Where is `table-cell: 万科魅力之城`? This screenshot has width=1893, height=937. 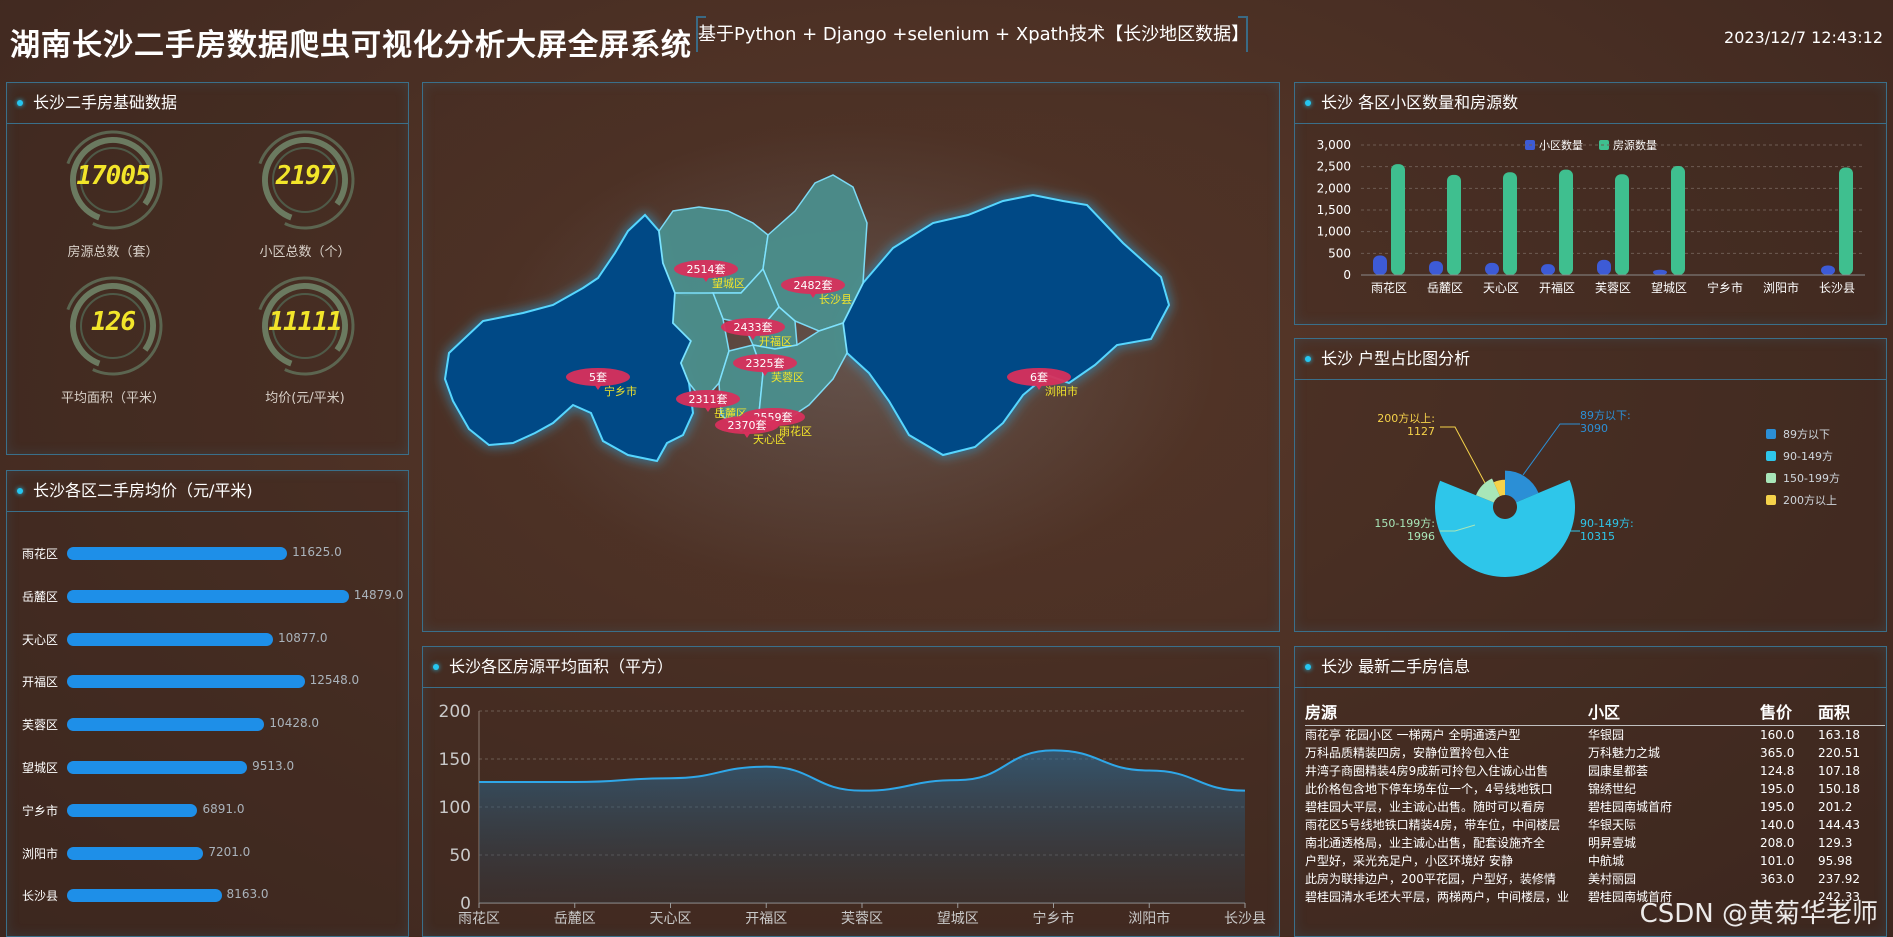 table-cell: 万科魅力之城 is located at coordinates (1624, 753).